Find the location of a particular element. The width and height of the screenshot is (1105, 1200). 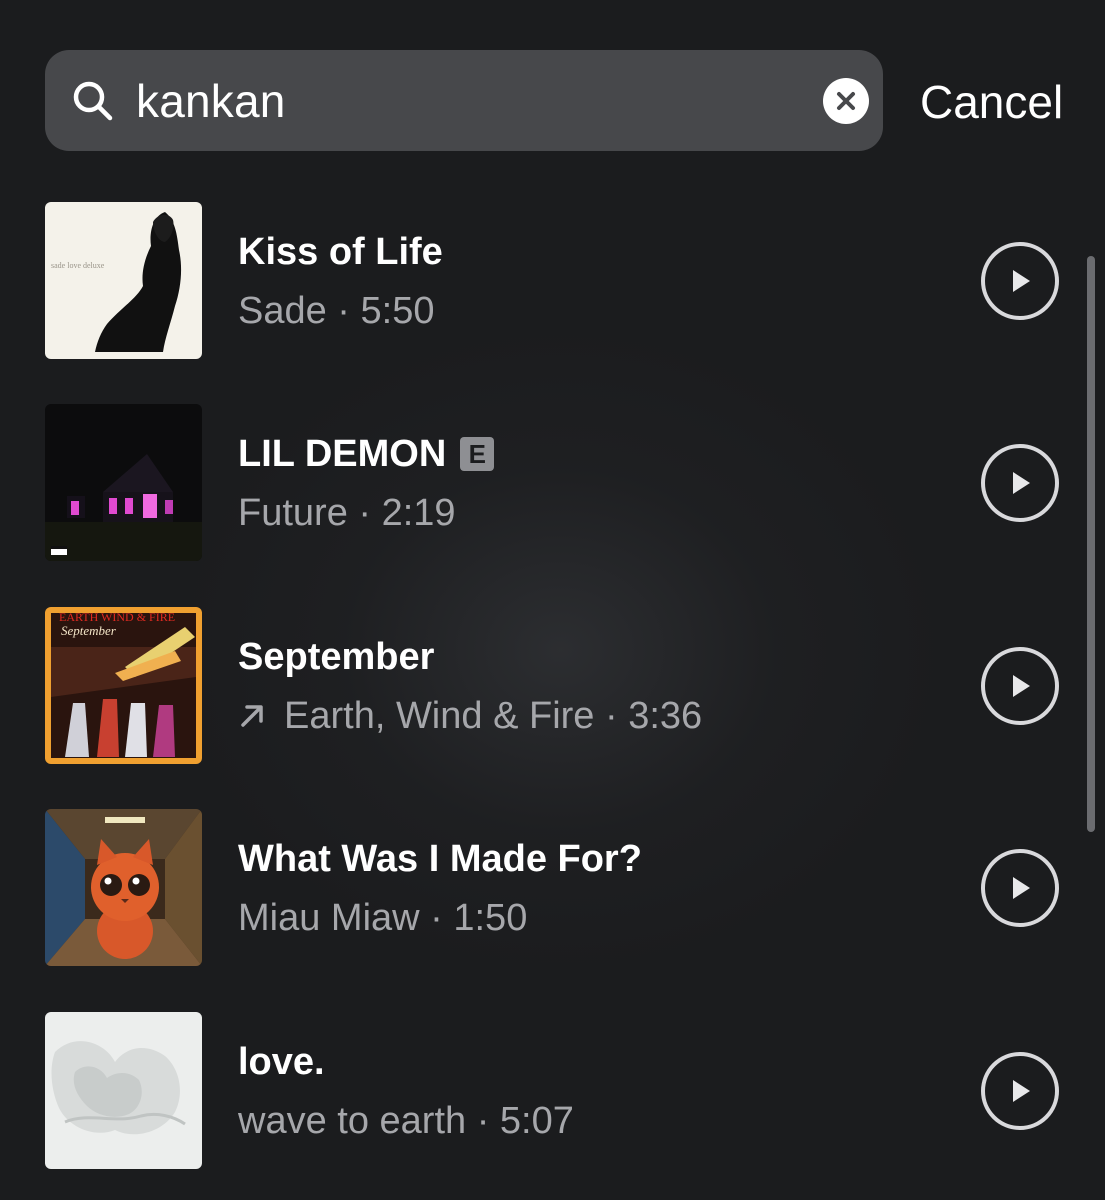

trending-arrow-icon is located at coordinates (252, 711).